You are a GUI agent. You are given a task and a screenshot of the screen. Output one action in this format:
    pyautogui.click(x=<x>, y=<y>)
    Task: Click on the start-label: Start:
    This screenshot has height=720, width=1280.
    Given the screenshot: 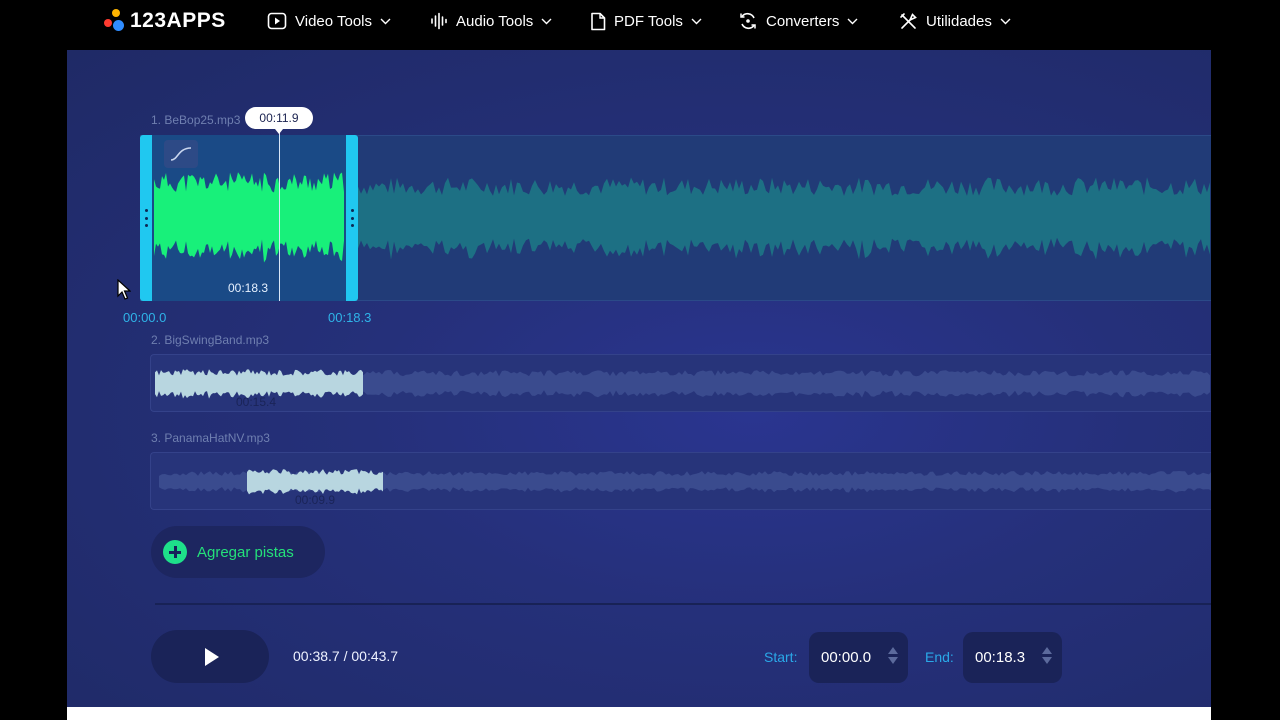 What is the action you would take?
    pyautogui.click(x=781, y=657)
    